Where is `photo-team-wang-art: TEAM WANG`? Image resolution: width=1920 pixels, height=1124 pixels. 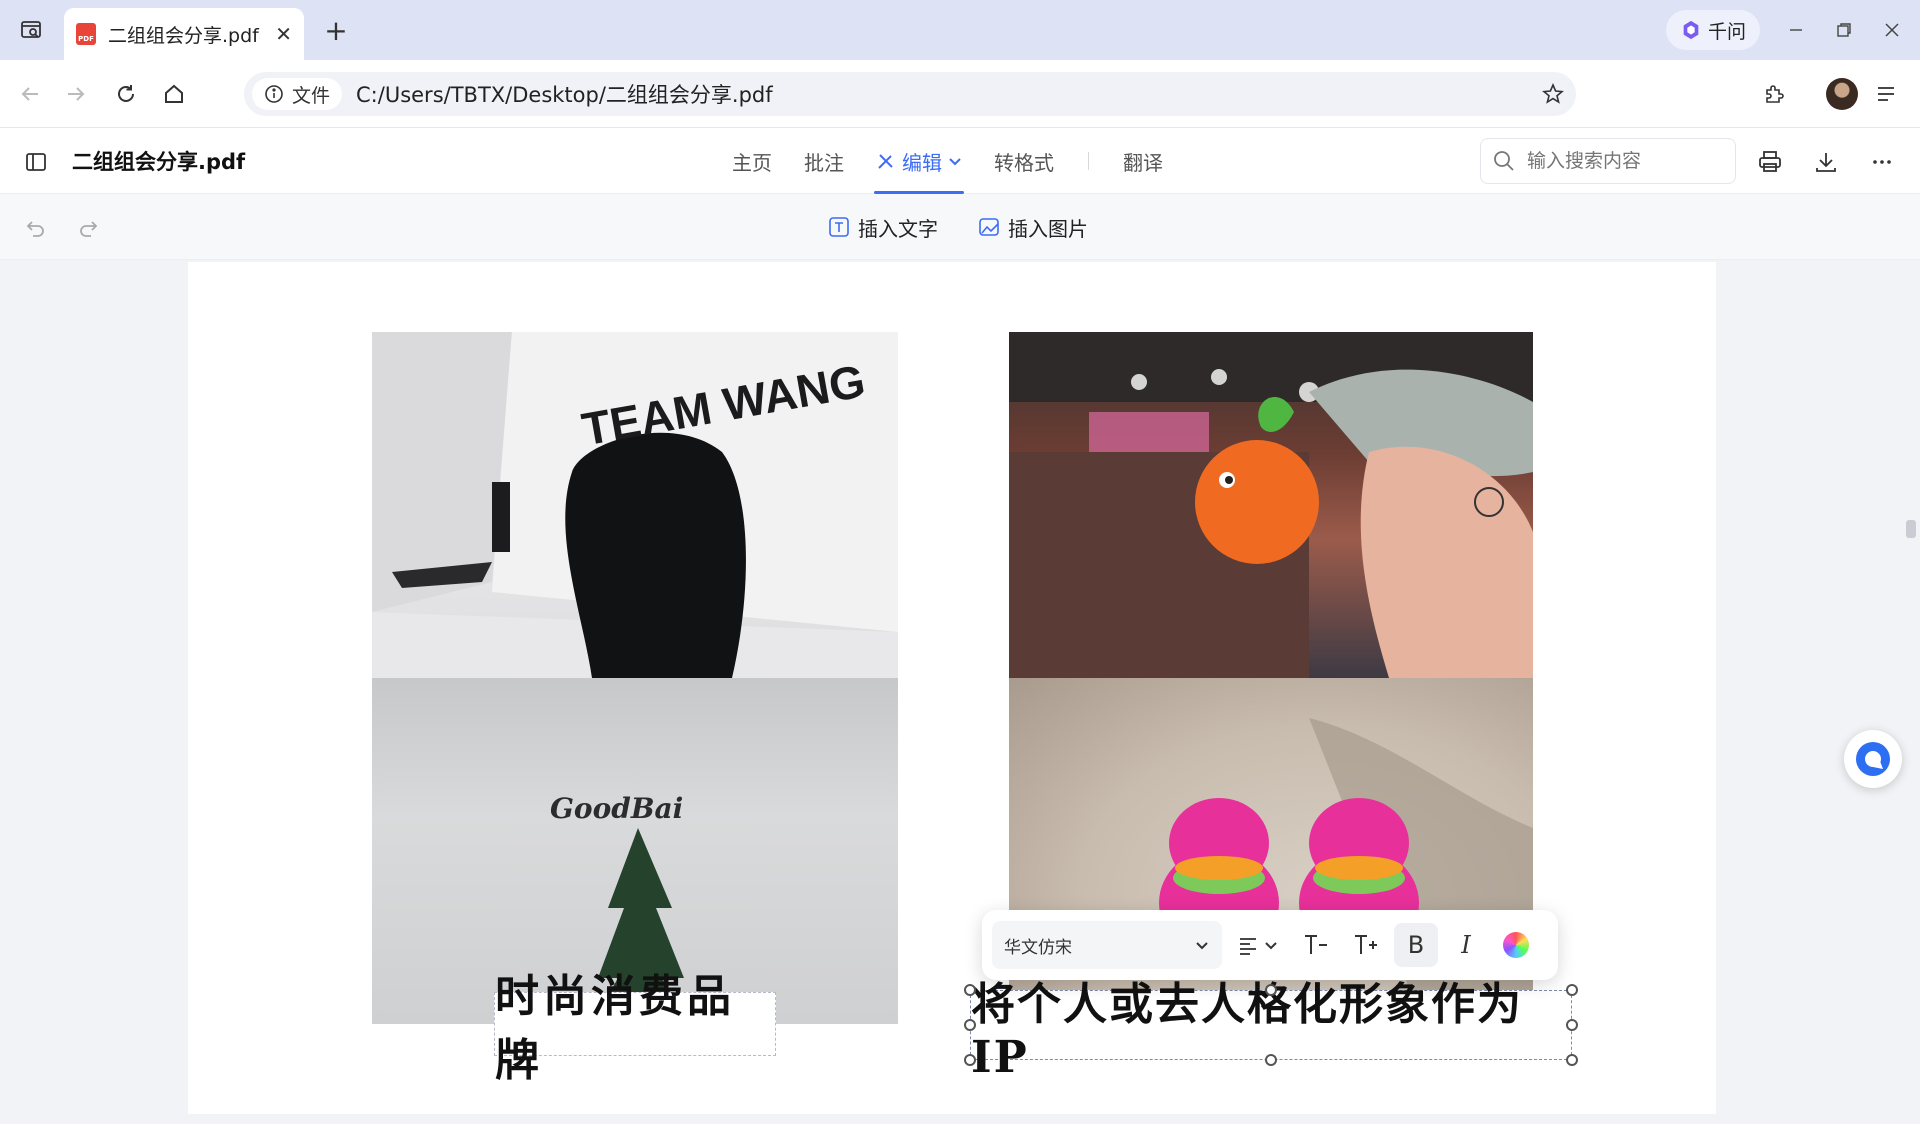
photo-team-wang-art: TEAM WANG is located at coordinates (635, 505).